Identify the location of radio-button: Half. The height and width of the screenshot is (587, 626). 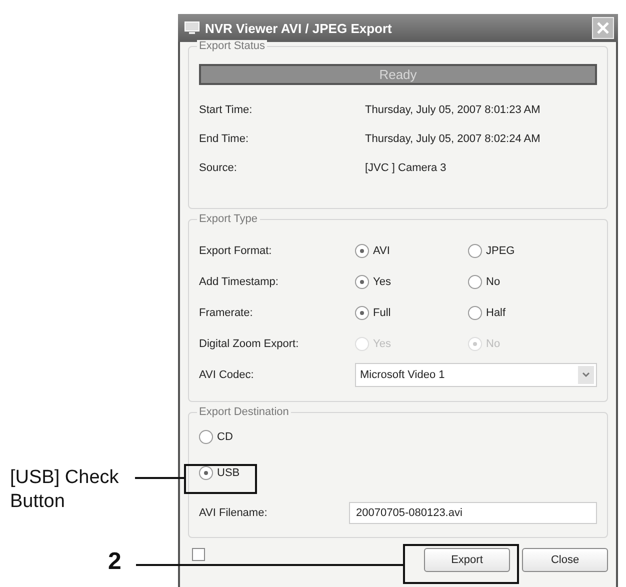
(487, 313).